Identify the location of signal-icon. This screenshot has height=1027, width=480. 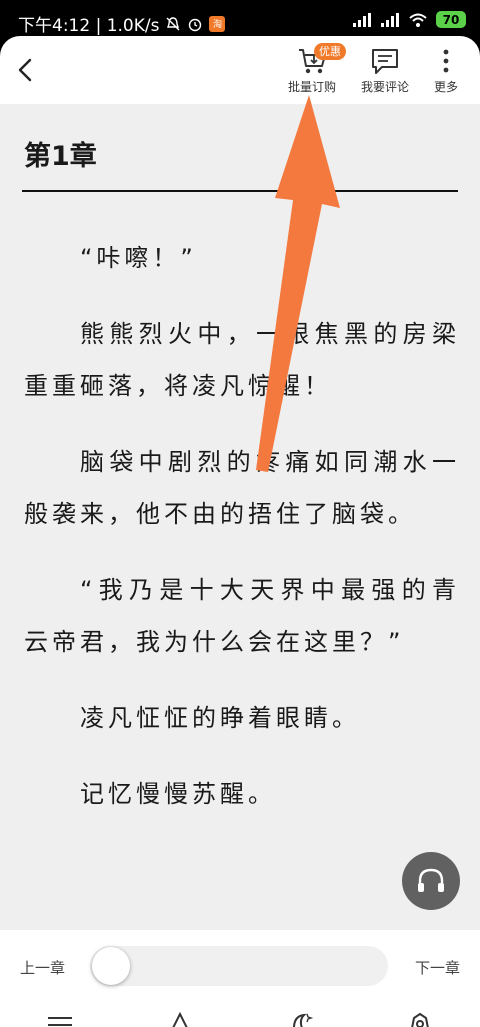
(362, 19).